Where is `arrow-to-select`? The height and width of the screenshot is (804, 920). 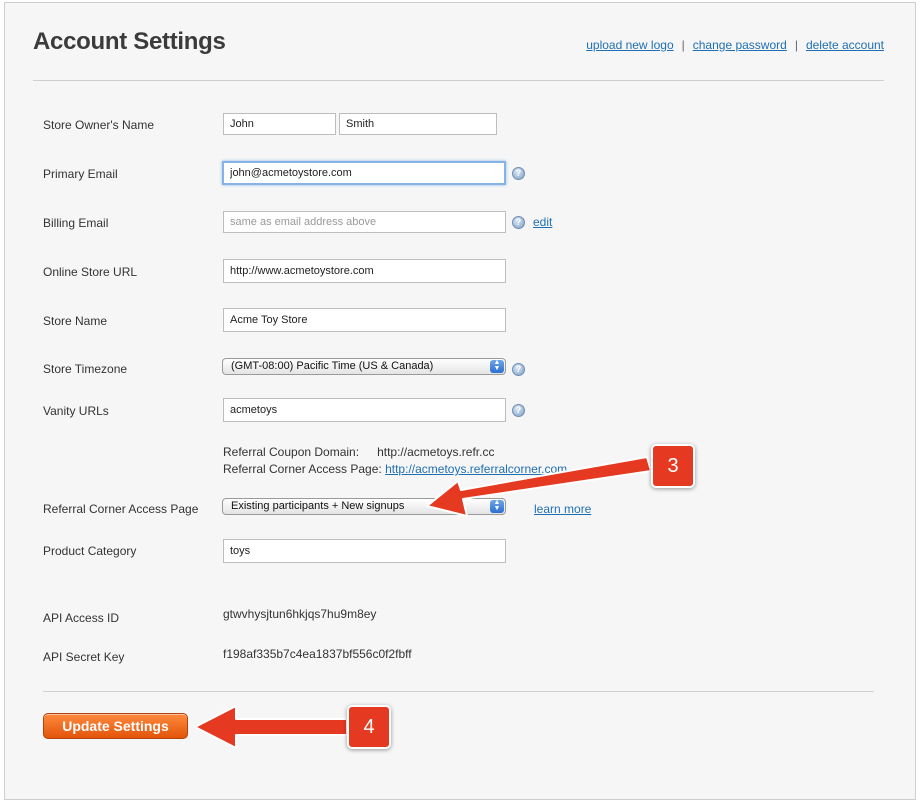 arrow-to-select is located at coordinates (539, 486).